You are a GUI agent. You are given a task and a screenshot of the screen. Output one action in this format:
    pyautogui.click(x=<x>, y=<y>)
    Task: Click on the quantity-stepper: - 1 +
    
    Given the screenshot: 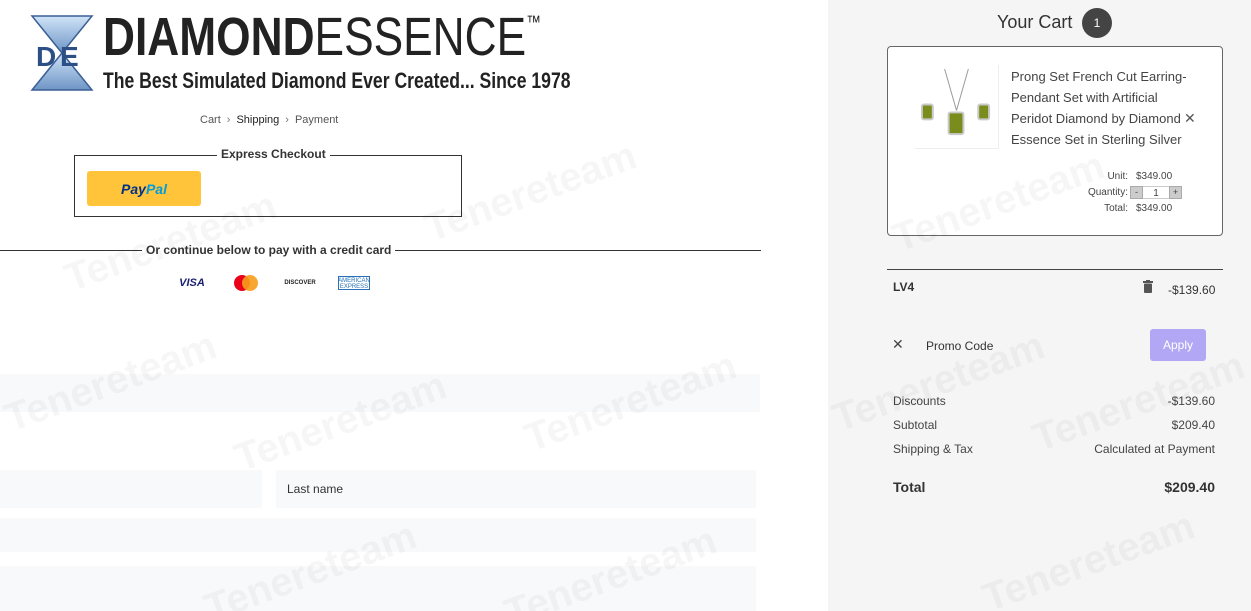 What is the action you would take?
    pyautogui.click(x=1156, y=192)
    